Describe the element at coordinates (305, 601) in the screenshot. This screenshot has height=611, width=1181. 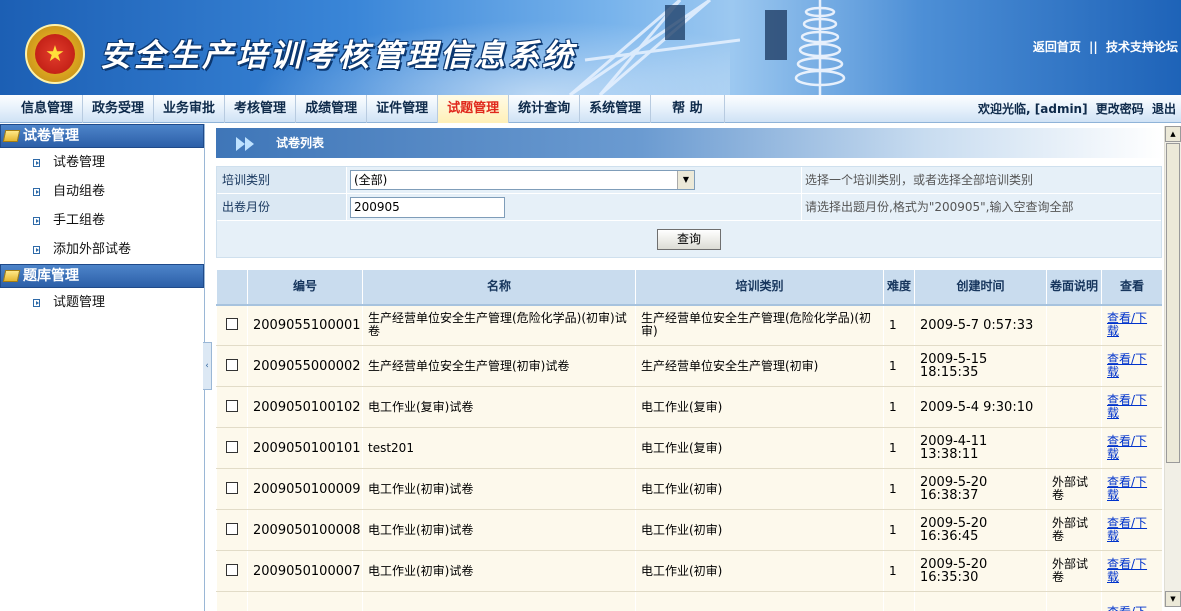
I see `cell-id` at that location.